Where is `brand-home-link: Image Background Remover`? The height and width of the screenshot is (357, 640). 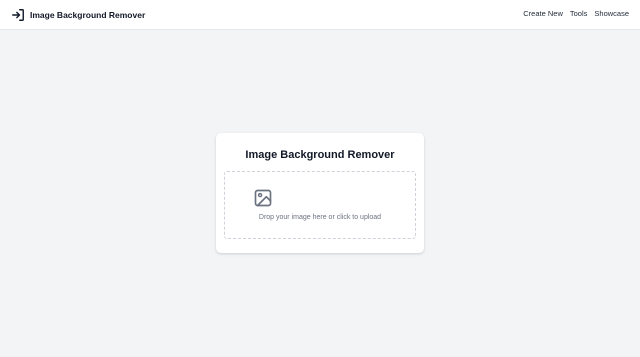 brand-home-link: Image Background Remover is located at coordinates (78, 15).